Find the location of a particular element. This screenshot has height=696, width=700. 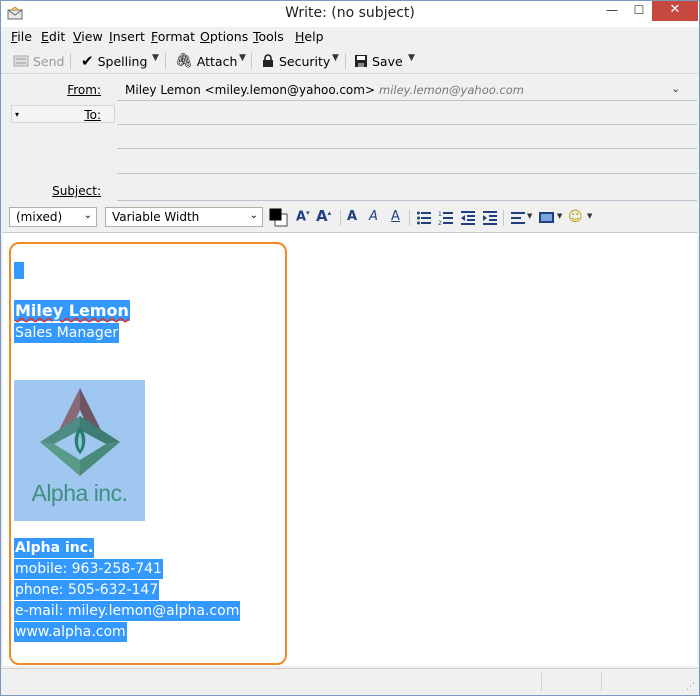

italic-icon: A is located at coordinates (373, 216).